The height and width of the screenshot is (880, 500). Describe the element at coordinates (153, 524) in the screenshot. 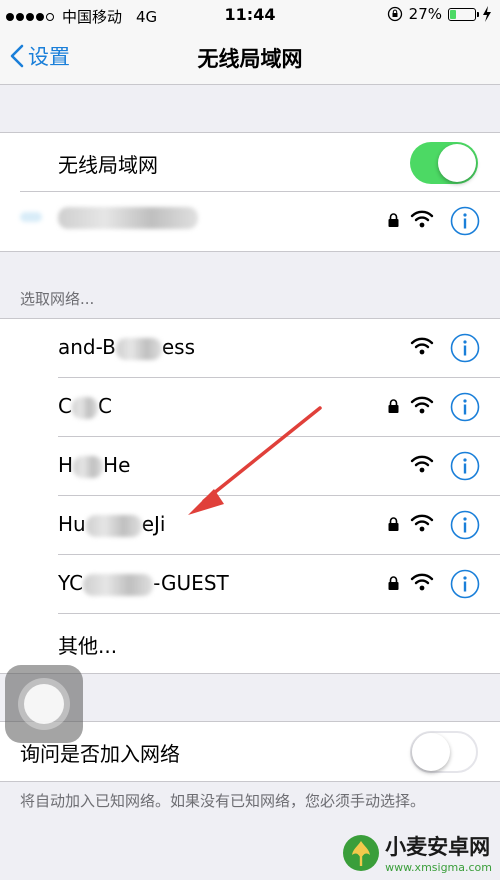

I see `network-name-suffix: eJi` at that location.